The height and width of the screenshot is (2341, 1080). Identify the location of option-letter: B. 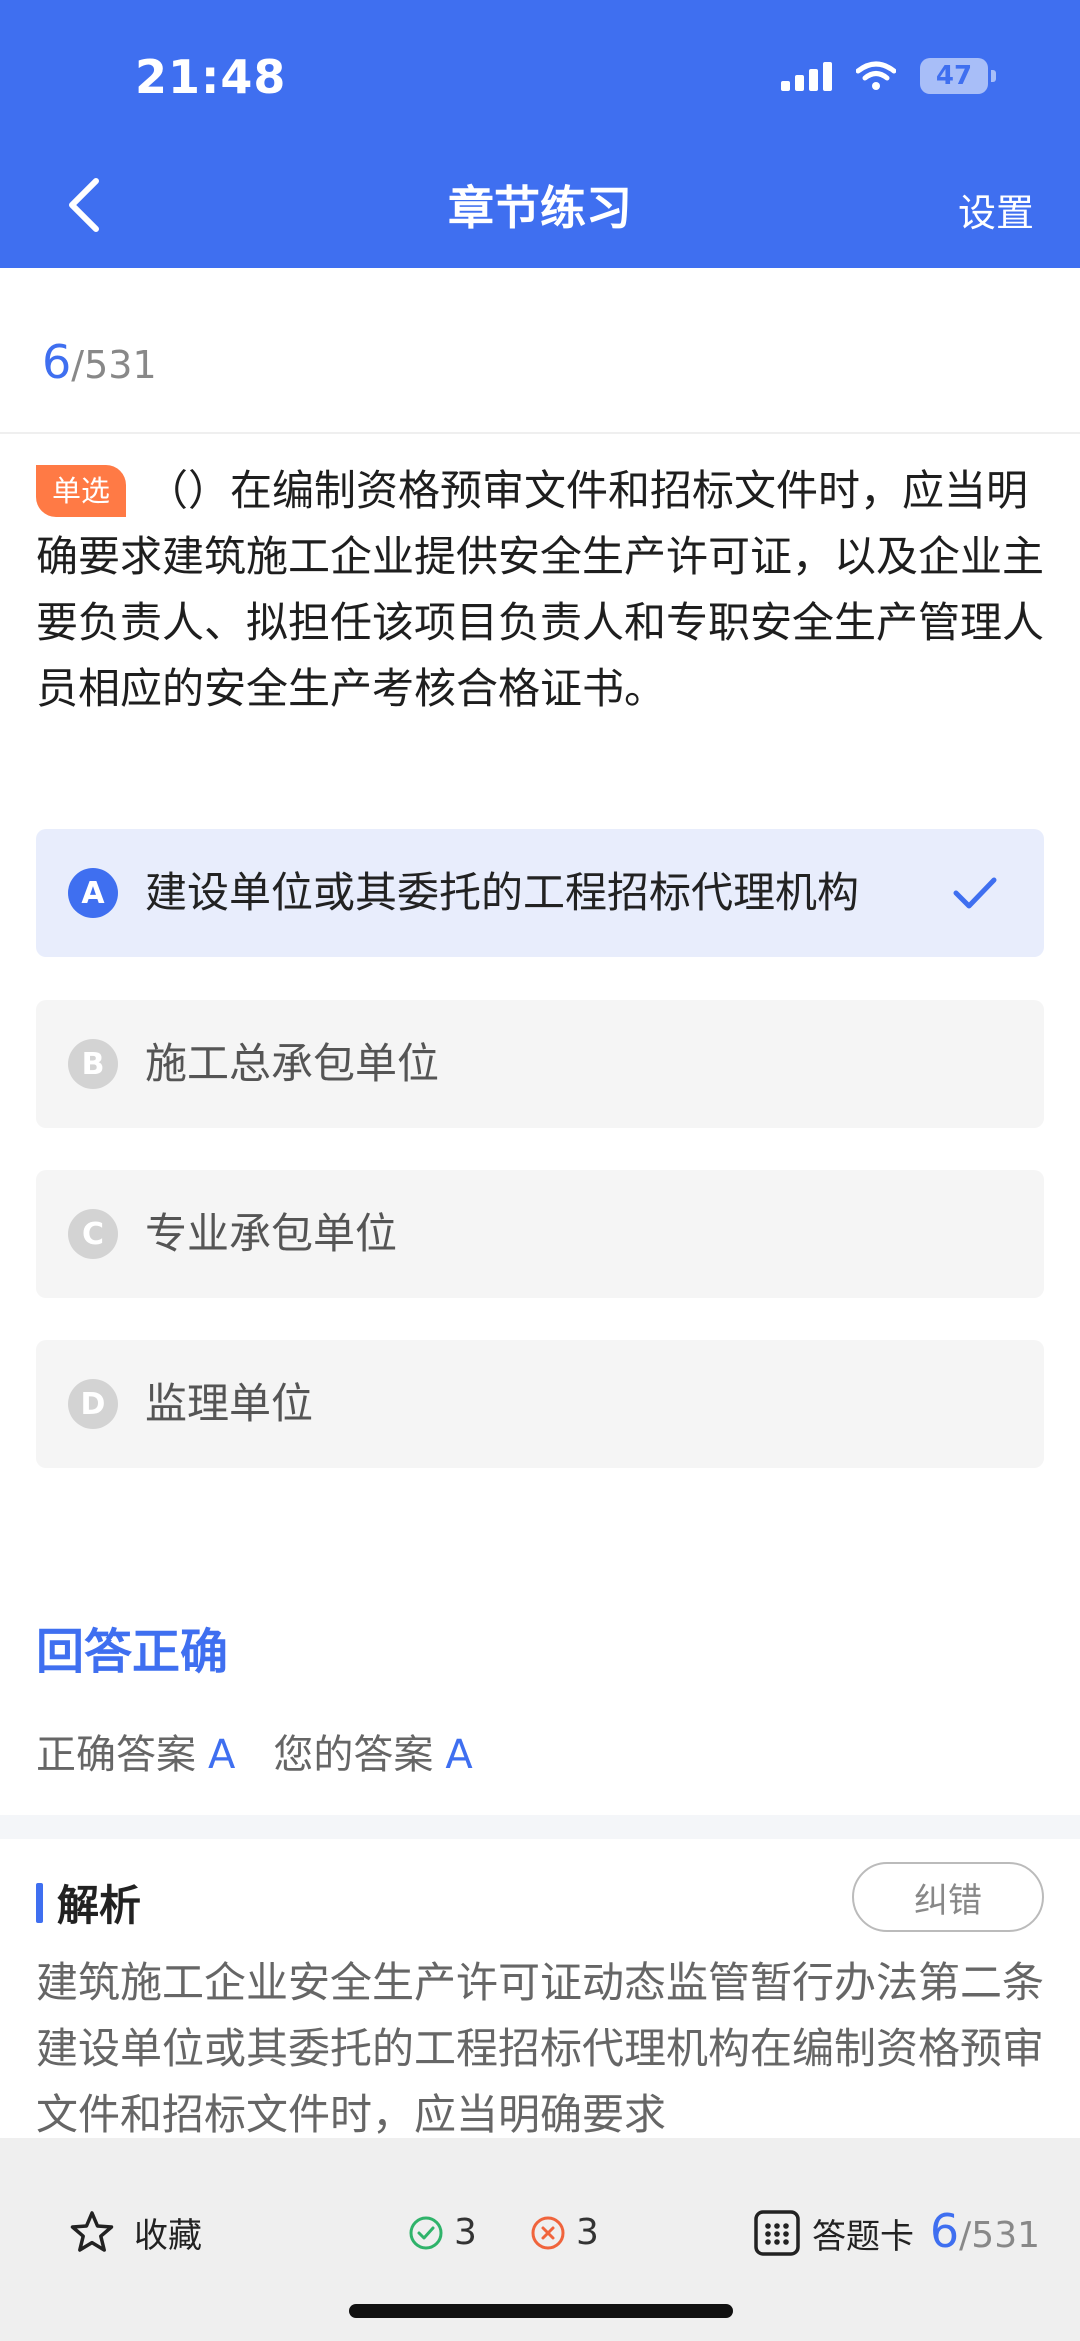
(93, 1064).